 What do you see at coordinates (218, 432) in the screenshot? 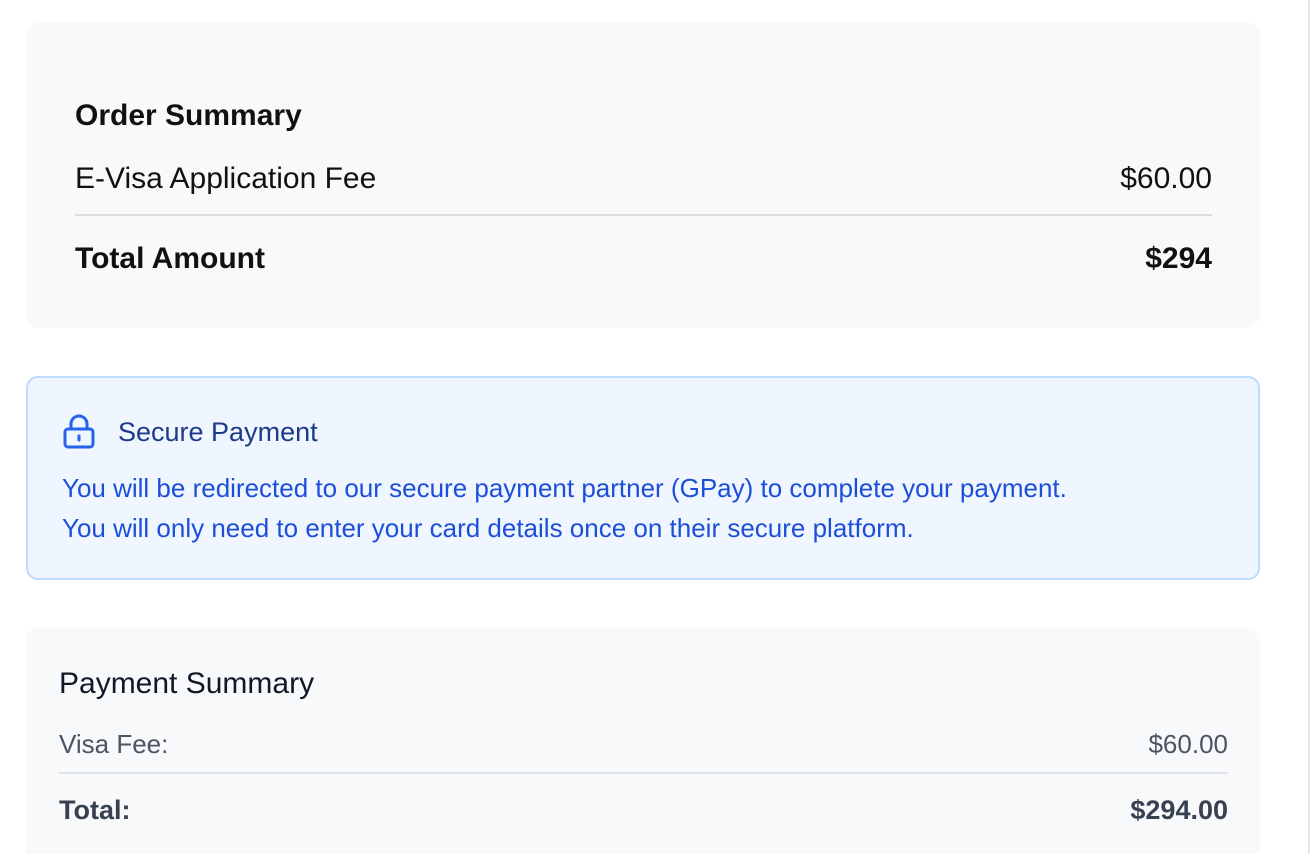
I see `secure-payment-title: Secure Payment` at bounding box center [218, 432].